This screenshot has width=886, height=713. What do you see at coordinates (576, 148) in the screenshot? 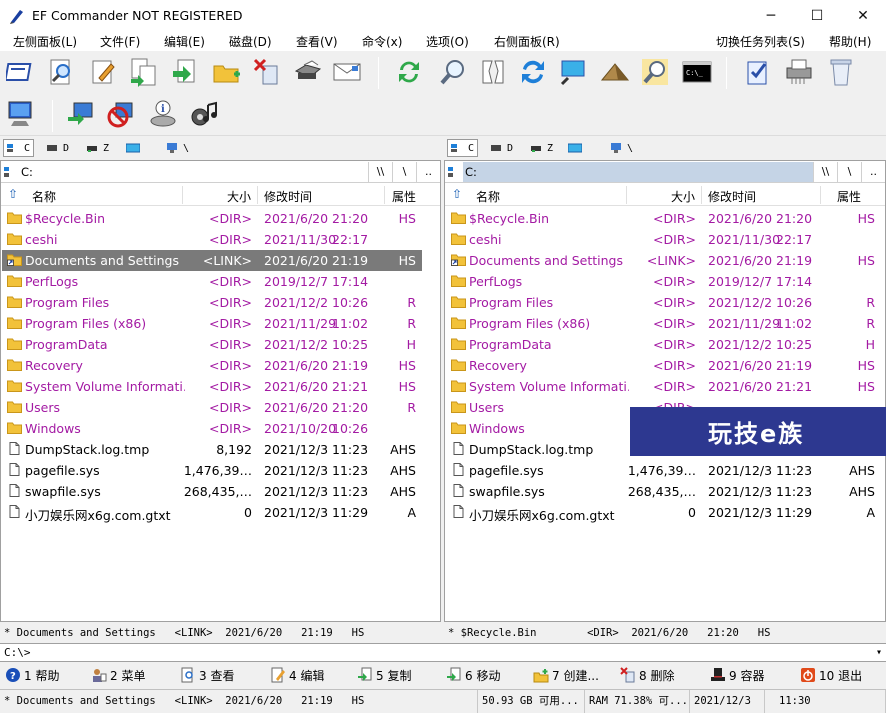
I see `right-drive-network` at bounding box center [576, 148].